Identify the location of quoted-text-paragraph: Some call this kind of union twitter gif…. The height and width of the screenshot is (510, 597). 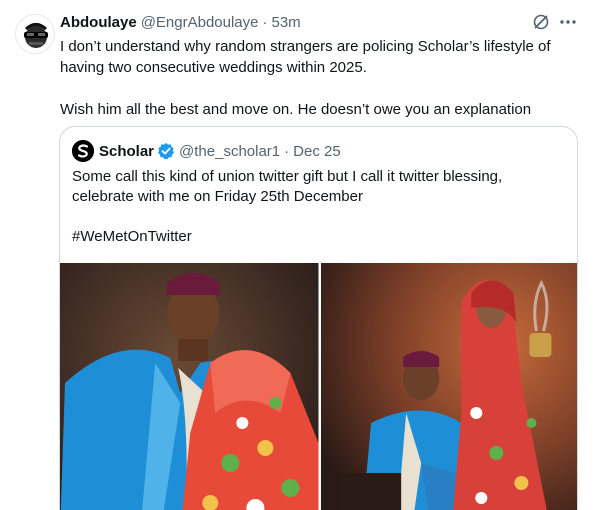
(287, 186).